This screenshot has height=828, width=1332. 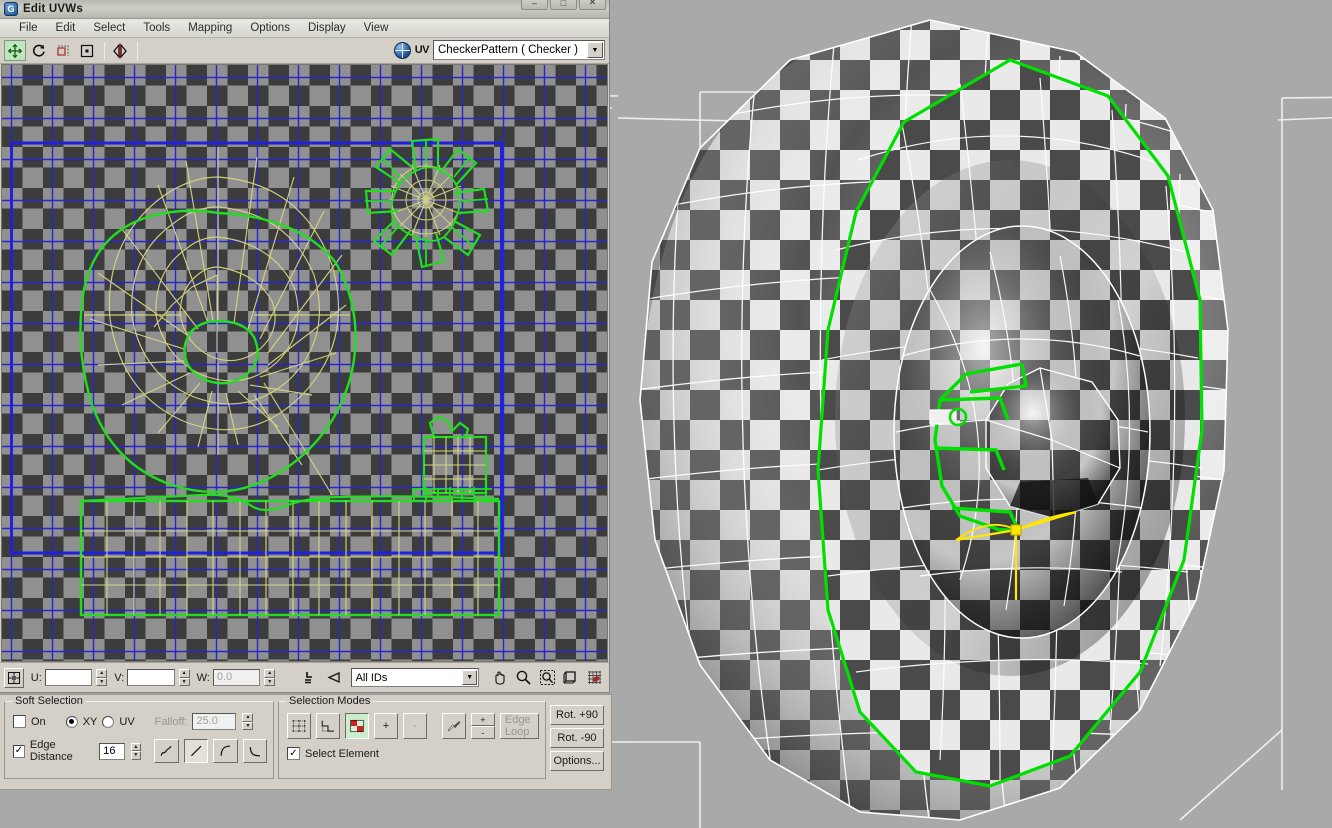 What do you see at coordinates (577, 738) in the screenshot?
I see `rotate-minus-90-button: Rot. -90` at bounding box center [577, 738].